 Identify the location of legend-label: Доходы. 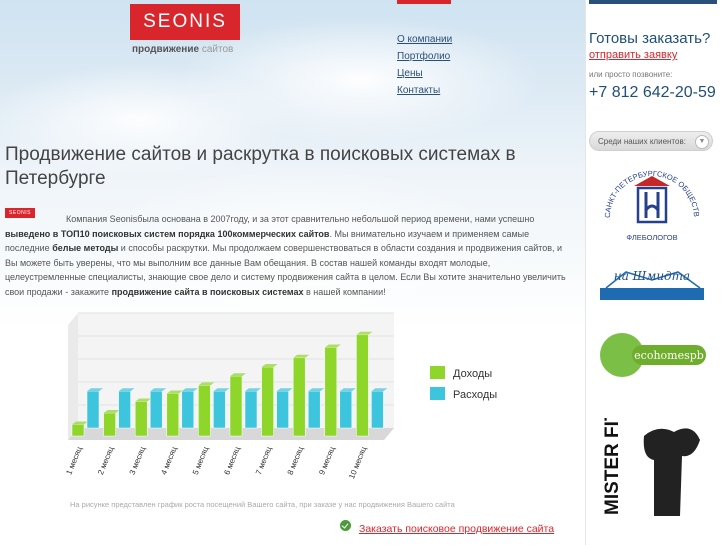
(472, 374).